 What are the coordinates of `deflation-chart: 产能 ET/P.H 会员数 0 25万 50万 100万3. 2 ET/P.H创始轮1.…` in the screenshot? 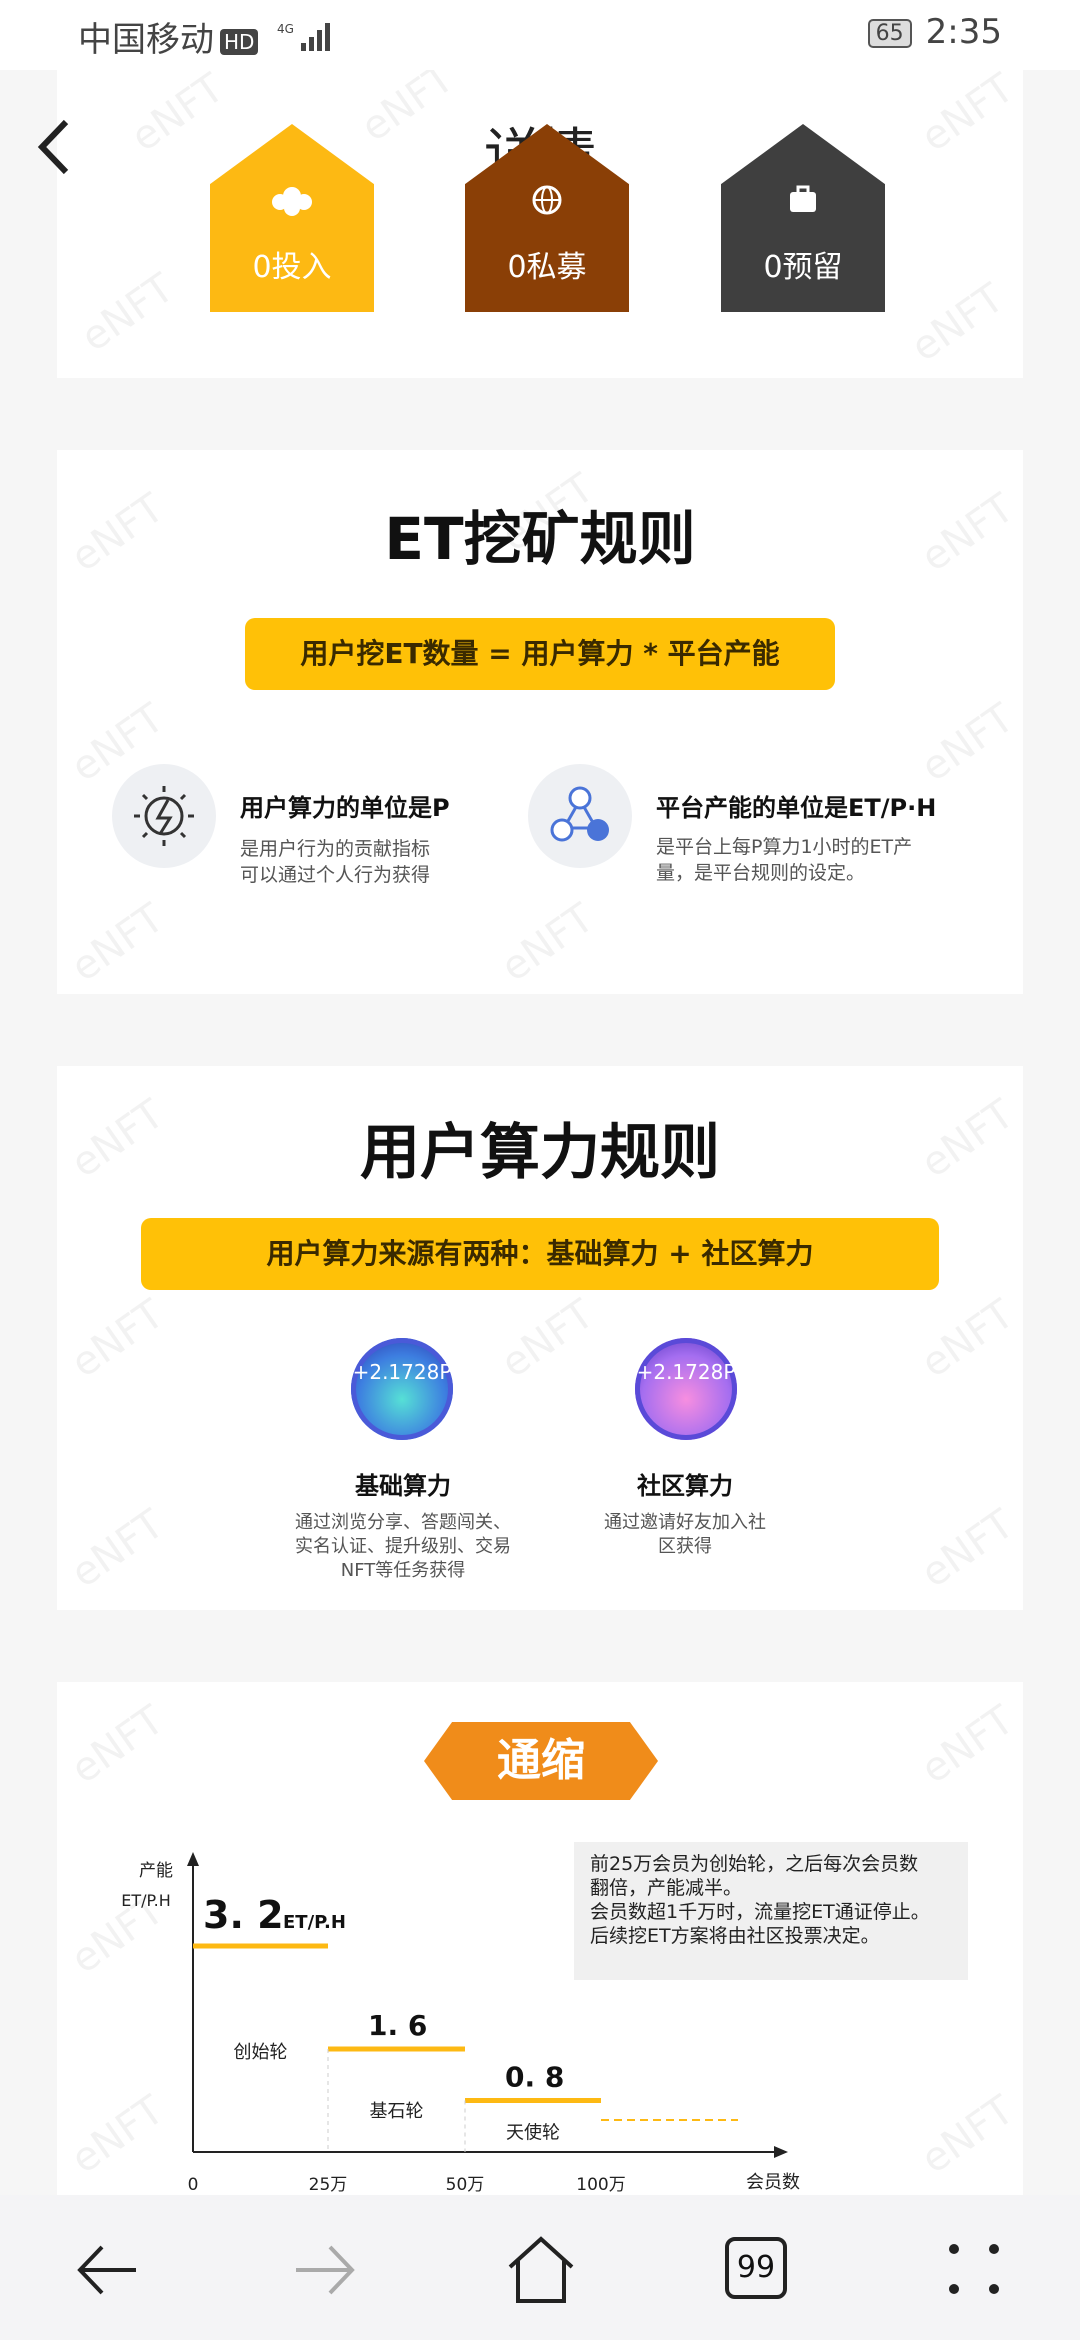 It's located at (460, 2023).